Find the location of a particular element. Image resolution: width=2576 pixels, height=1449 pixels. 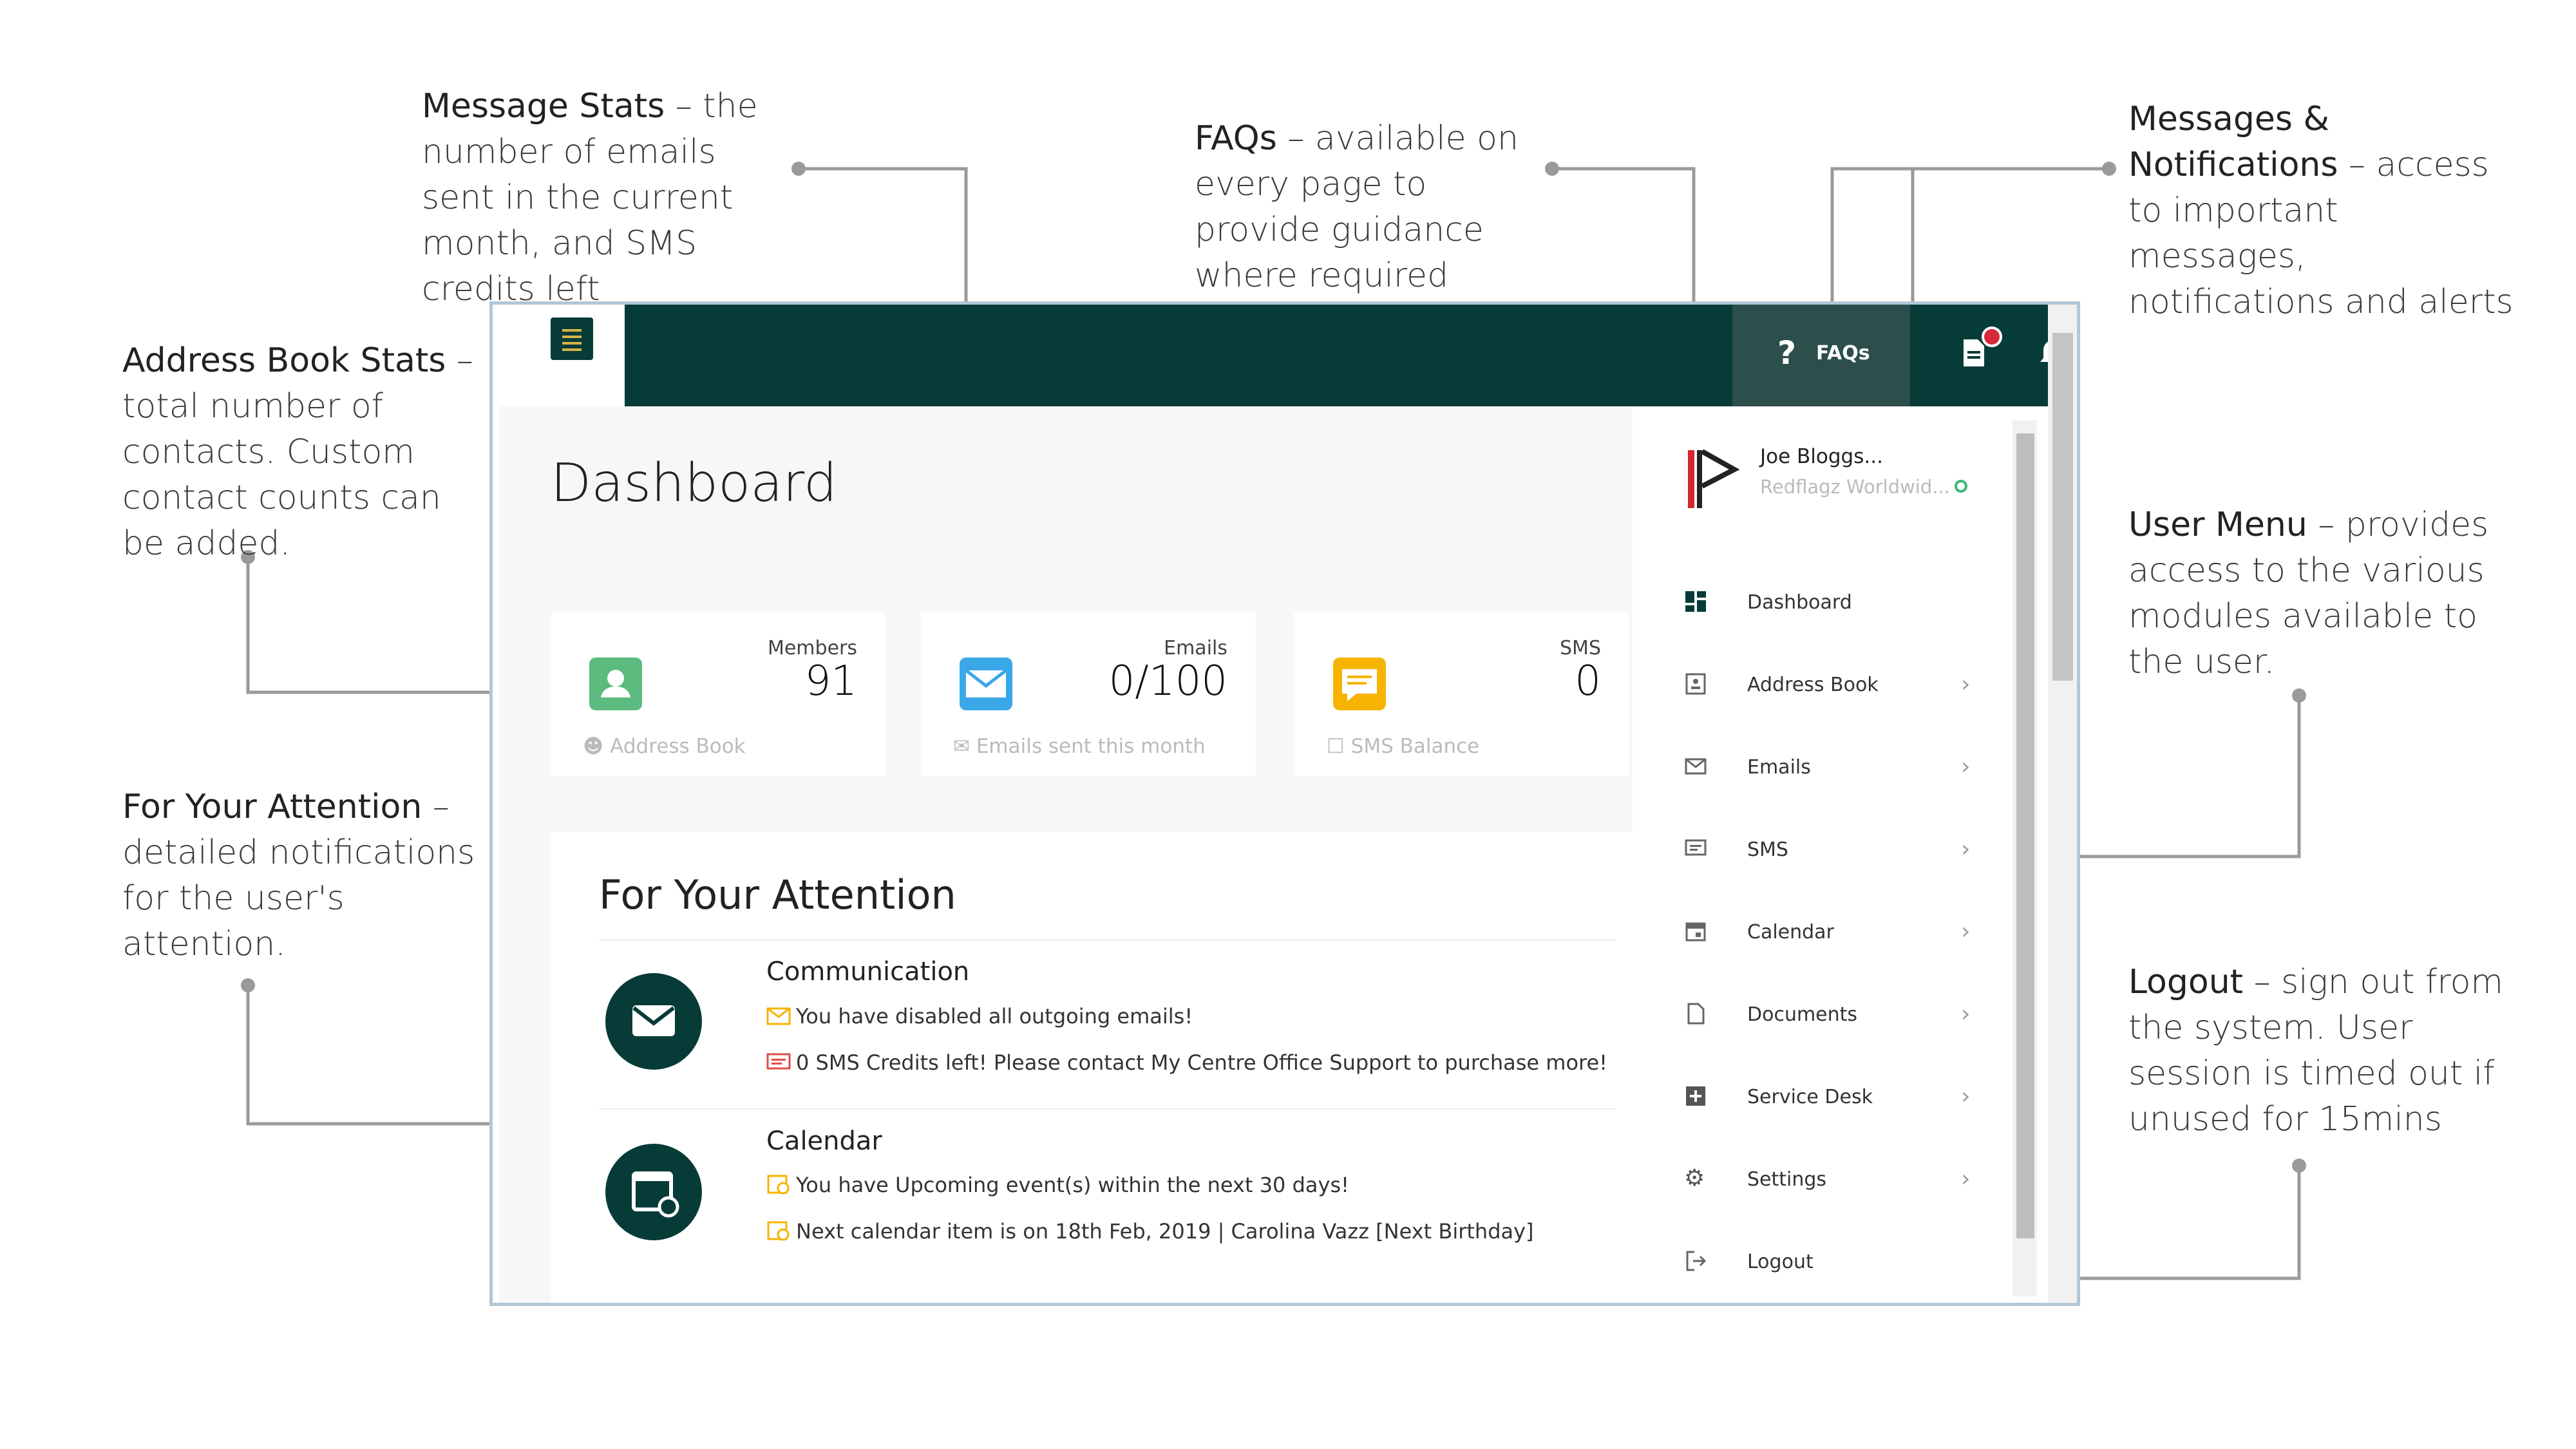

sidebar-item-label: SMS is located at coordinates (1768, 849).